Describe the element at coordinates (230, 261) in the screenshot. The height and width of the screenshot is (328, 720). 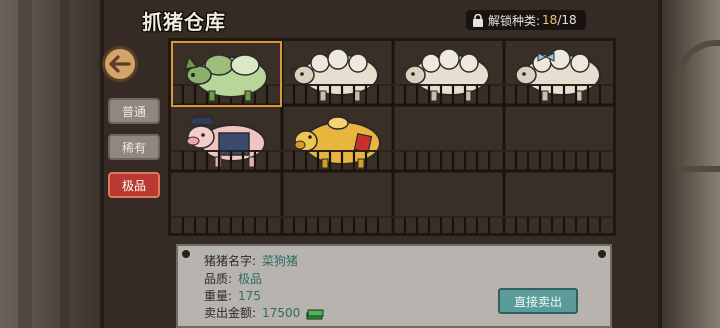
I see `name-label: 猪猪名字:` at that location.